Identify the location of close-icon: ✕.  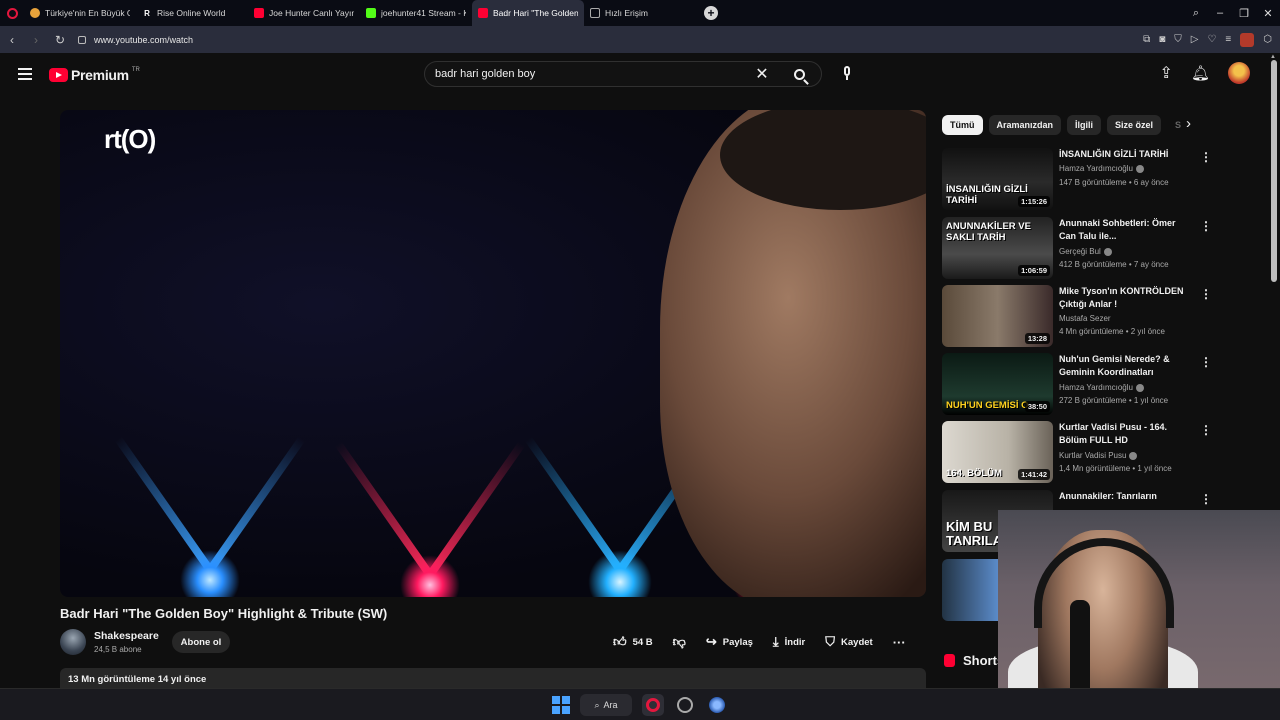
(1268, 13).